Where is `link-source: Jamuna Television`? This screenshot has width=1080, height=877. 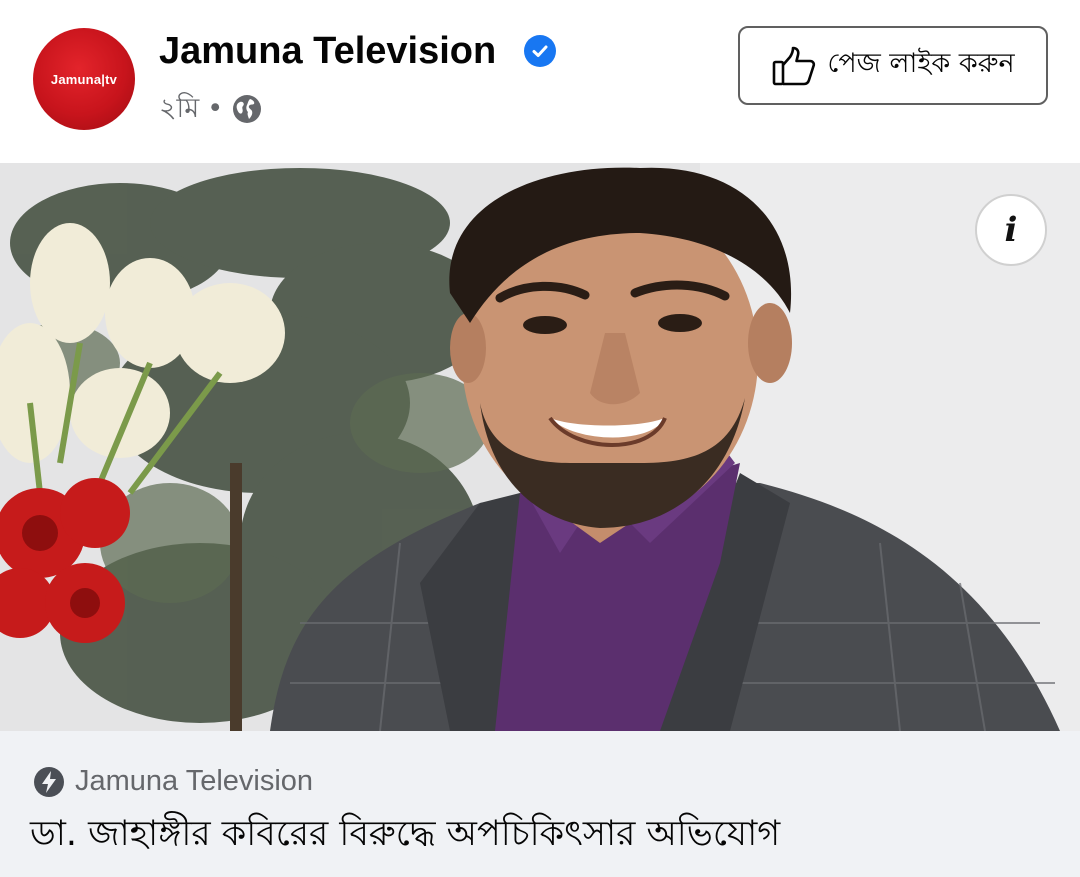 link-source: Jamuna Television is located at coordinates (173, 781).